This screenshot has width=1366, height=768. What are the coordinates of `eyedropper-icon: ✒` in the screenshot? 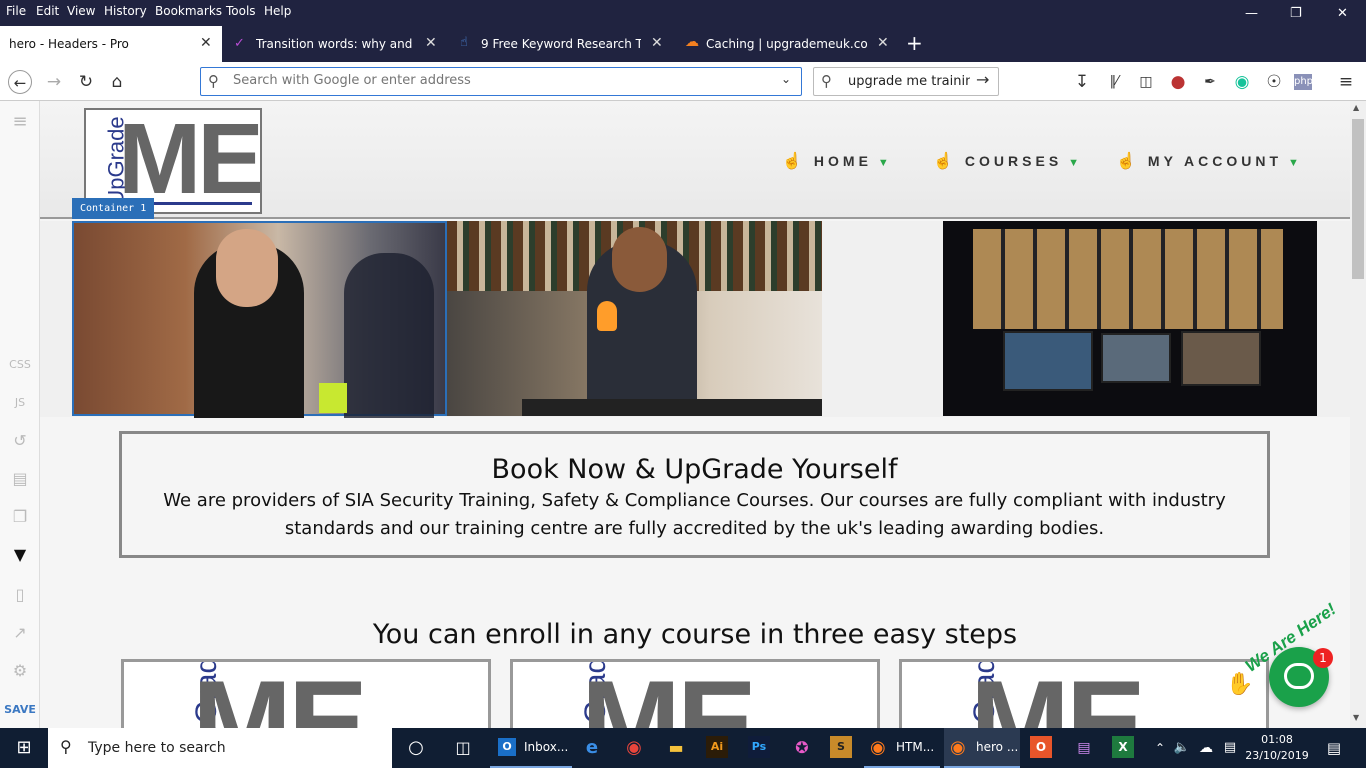 It's located at (1210, 82).